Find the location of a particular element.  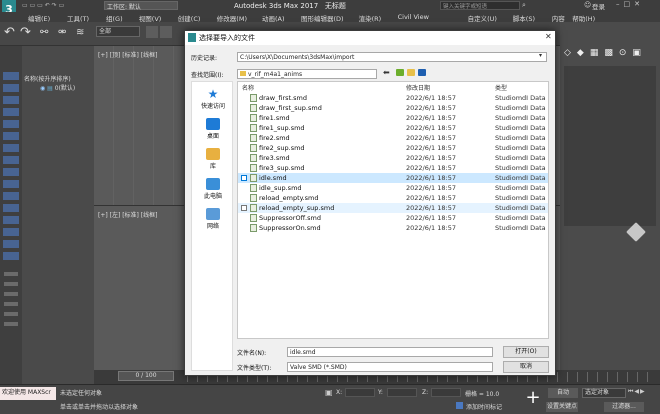

view-menu-icon is located at coordinates (422, 72).